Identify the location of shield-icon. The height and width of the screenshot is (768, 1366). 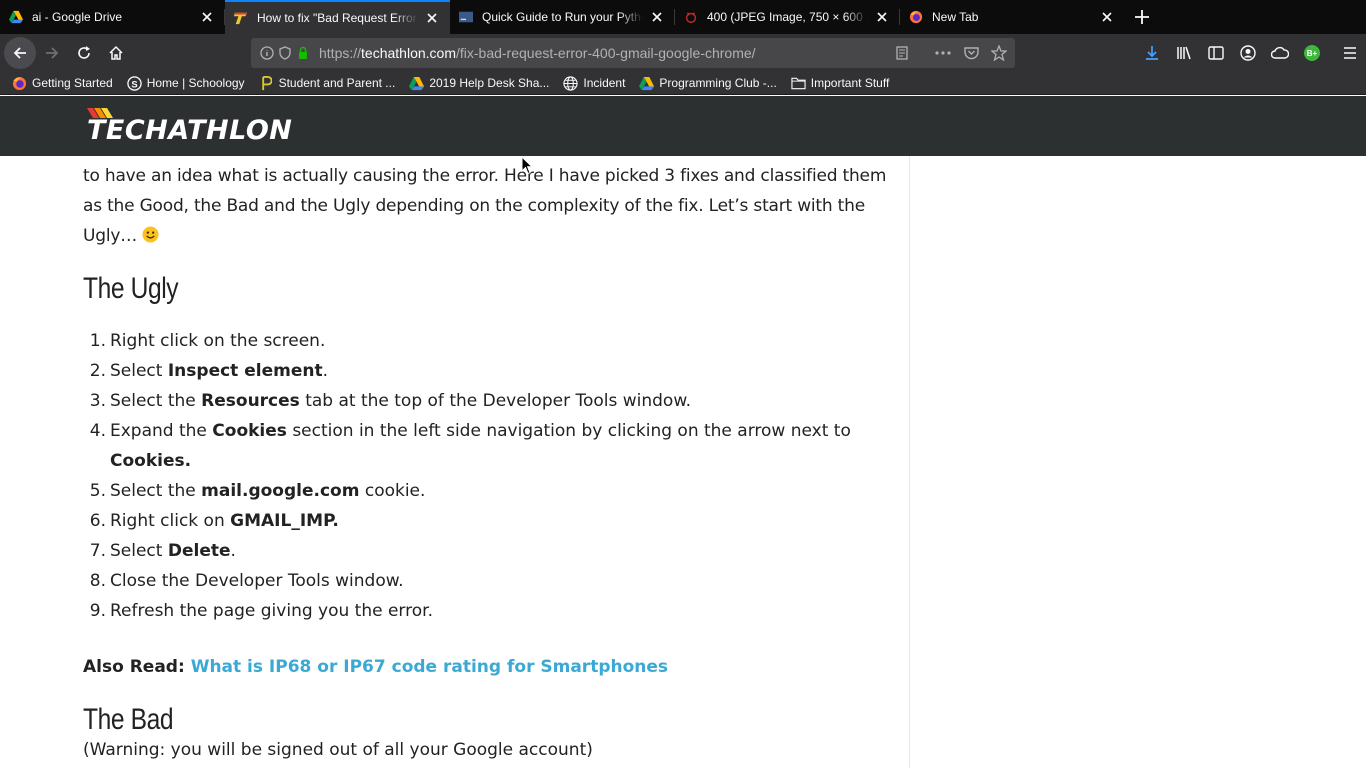
(285, 53).